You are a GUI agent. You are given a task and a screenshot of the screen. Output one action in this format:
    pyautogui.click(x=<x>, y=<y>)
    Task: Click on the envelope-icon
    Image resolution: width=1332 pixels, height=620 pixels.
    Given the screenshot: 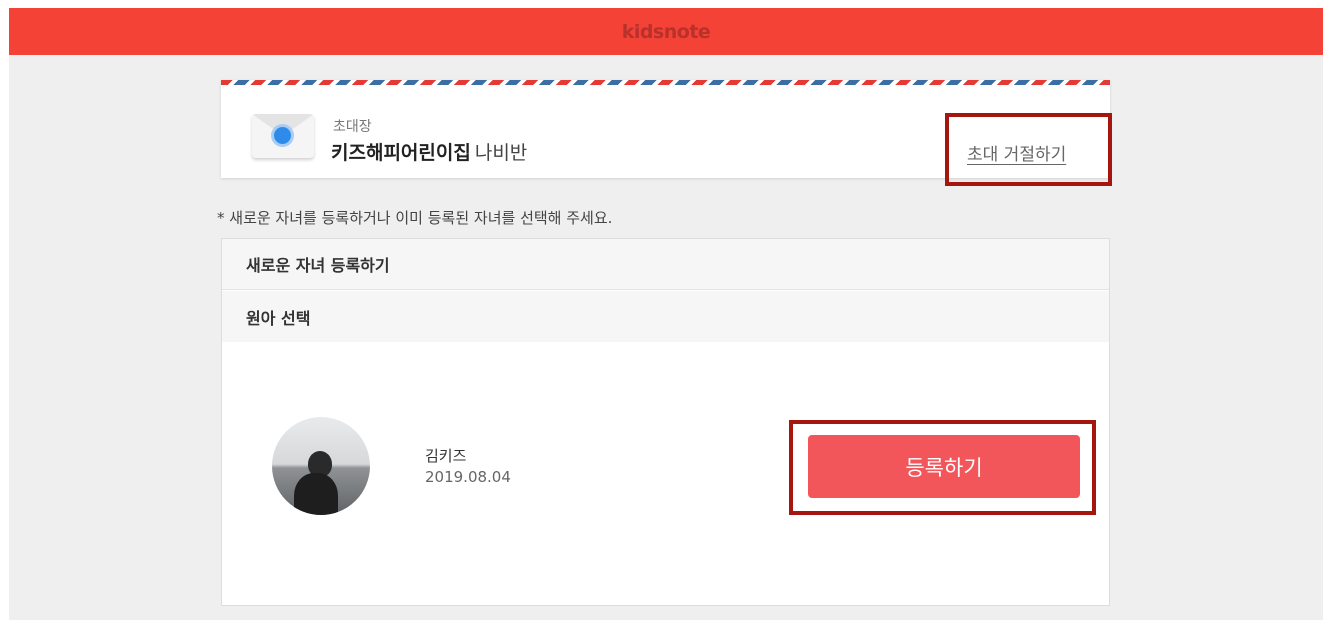 What is the action you would take?
    pyautogui.click(x=283, y=136)
    